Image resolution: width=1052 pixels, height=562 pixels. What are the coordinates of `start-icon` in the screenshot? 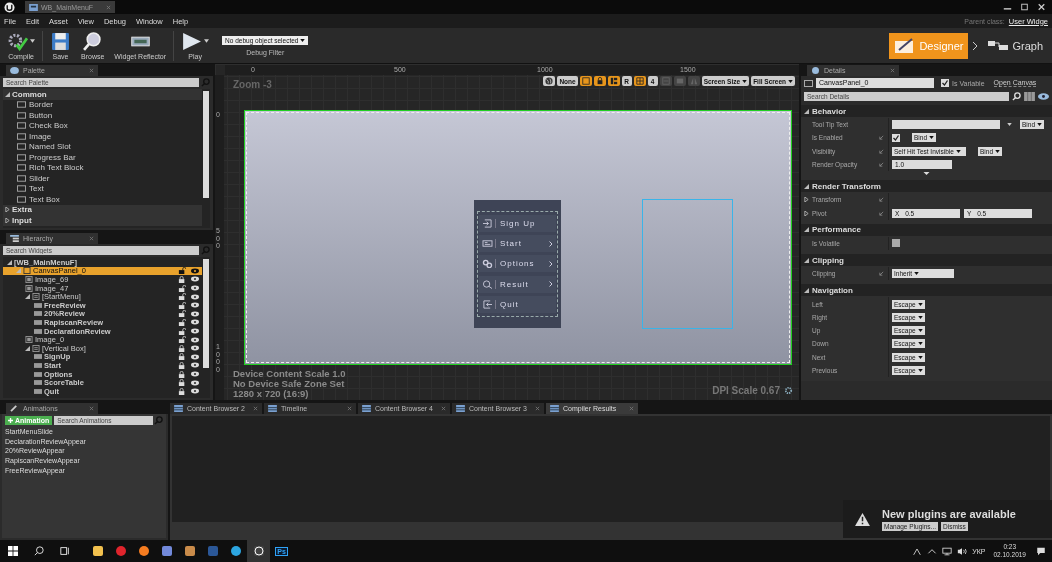 It's located at (13, 551).